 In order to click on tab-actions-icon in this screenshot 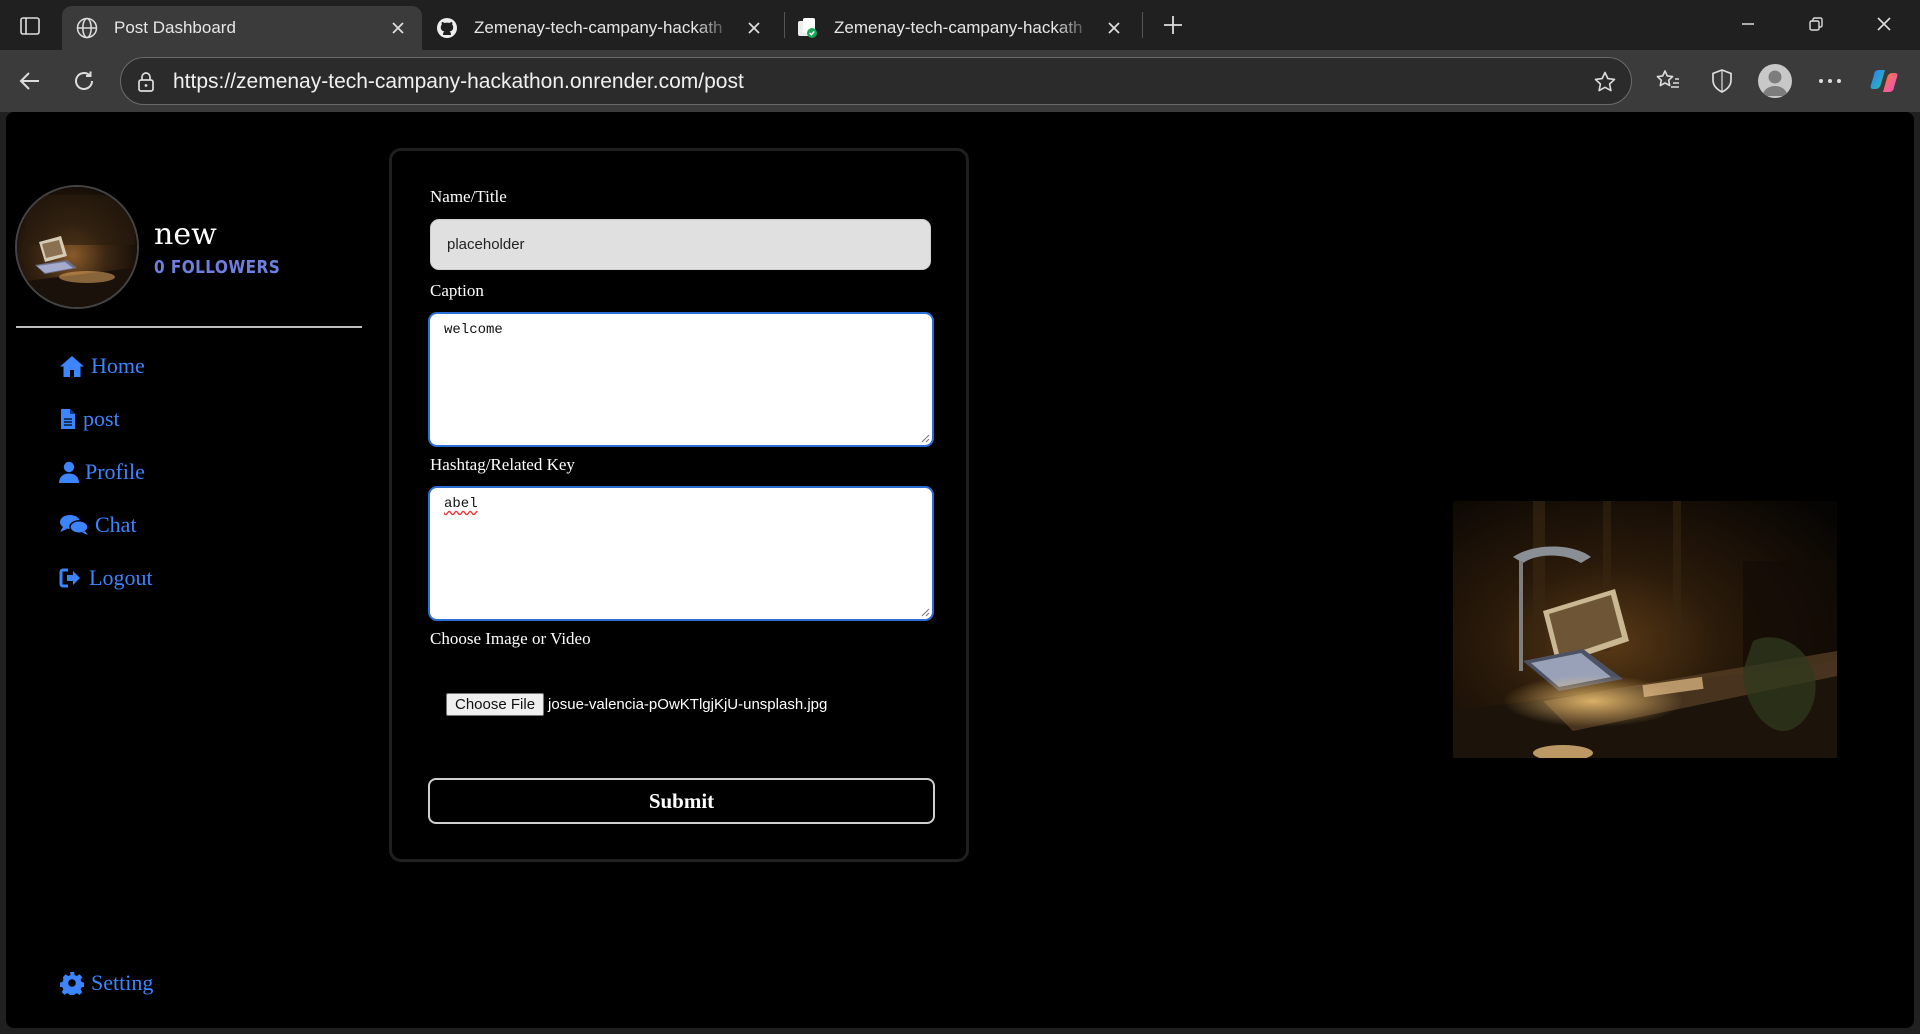, I will do `click(30, 26)`.